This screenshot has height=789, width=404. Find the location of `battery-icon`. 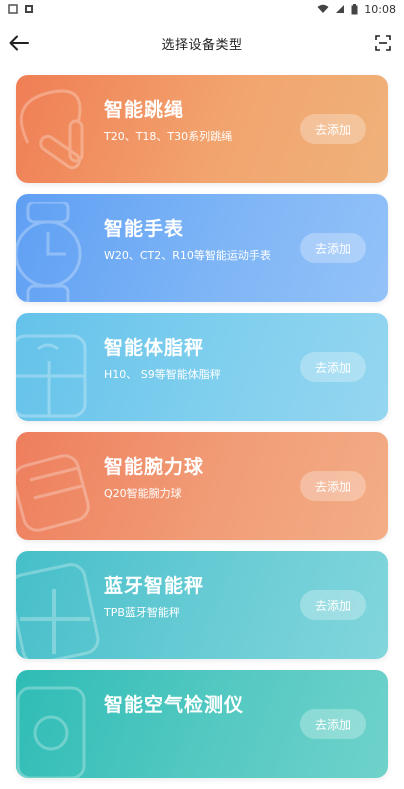

battery-icon is located at coordinates (354, 8).